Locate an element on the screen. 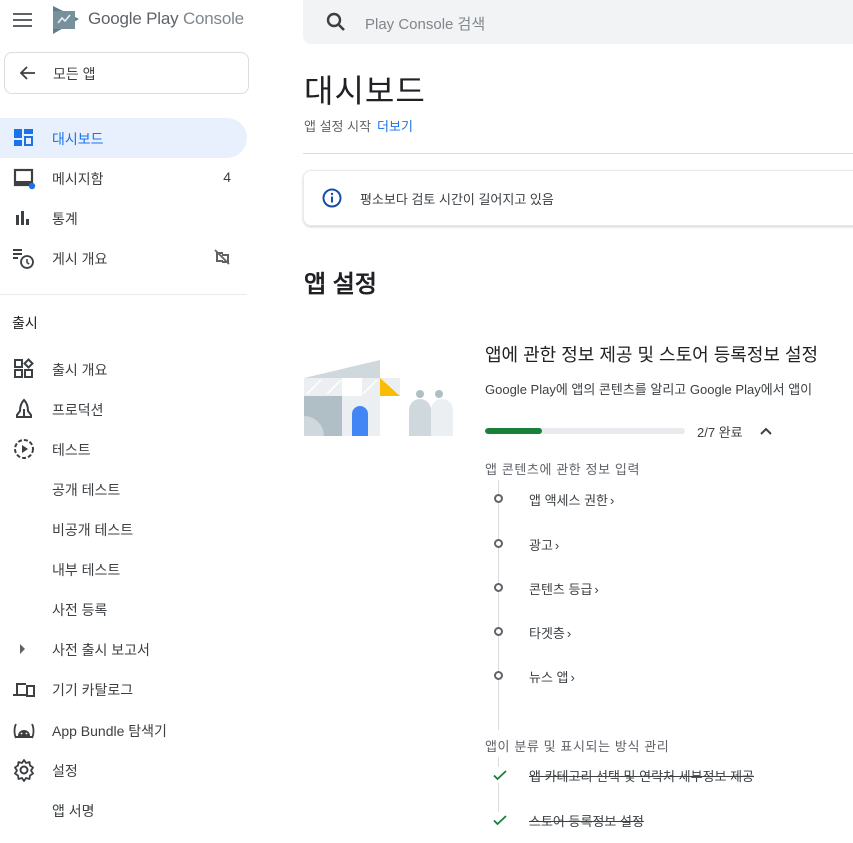 The height and width of the screenshot is (843, 853). sidebar-item-closed-testing: 비공개 테스트 is located at coordinates (123, 529).